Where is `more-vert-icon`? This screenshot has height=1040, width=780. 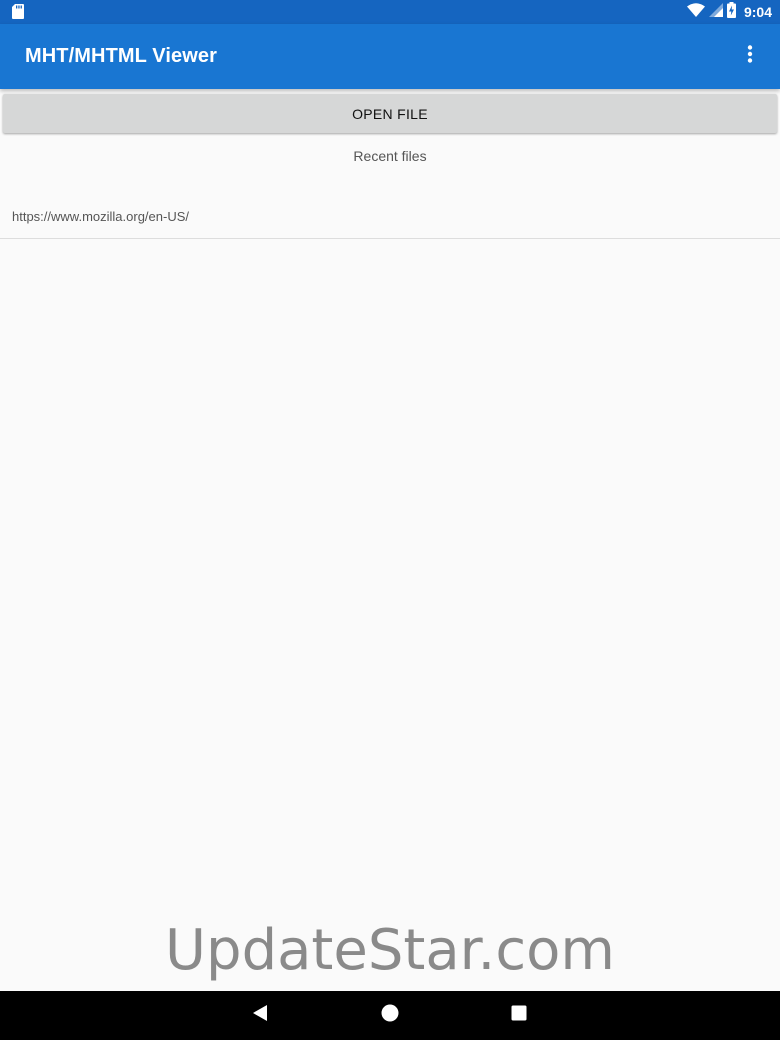
more-vert-icon is located at coordinates (750, 56).